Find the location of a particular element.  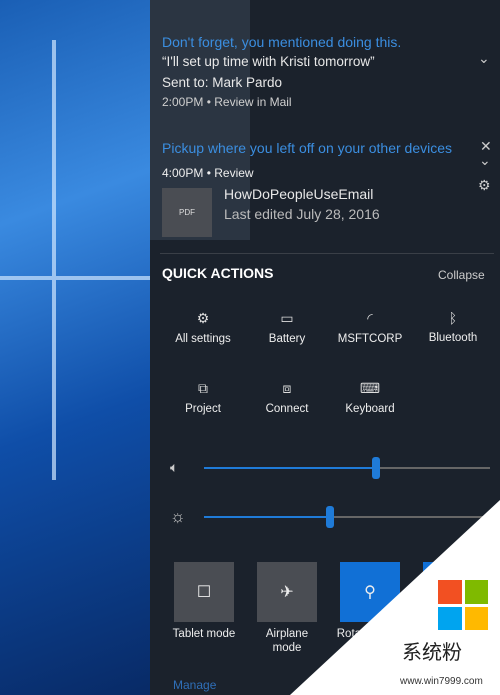

label: Connect is located at coordinates (287, 409).